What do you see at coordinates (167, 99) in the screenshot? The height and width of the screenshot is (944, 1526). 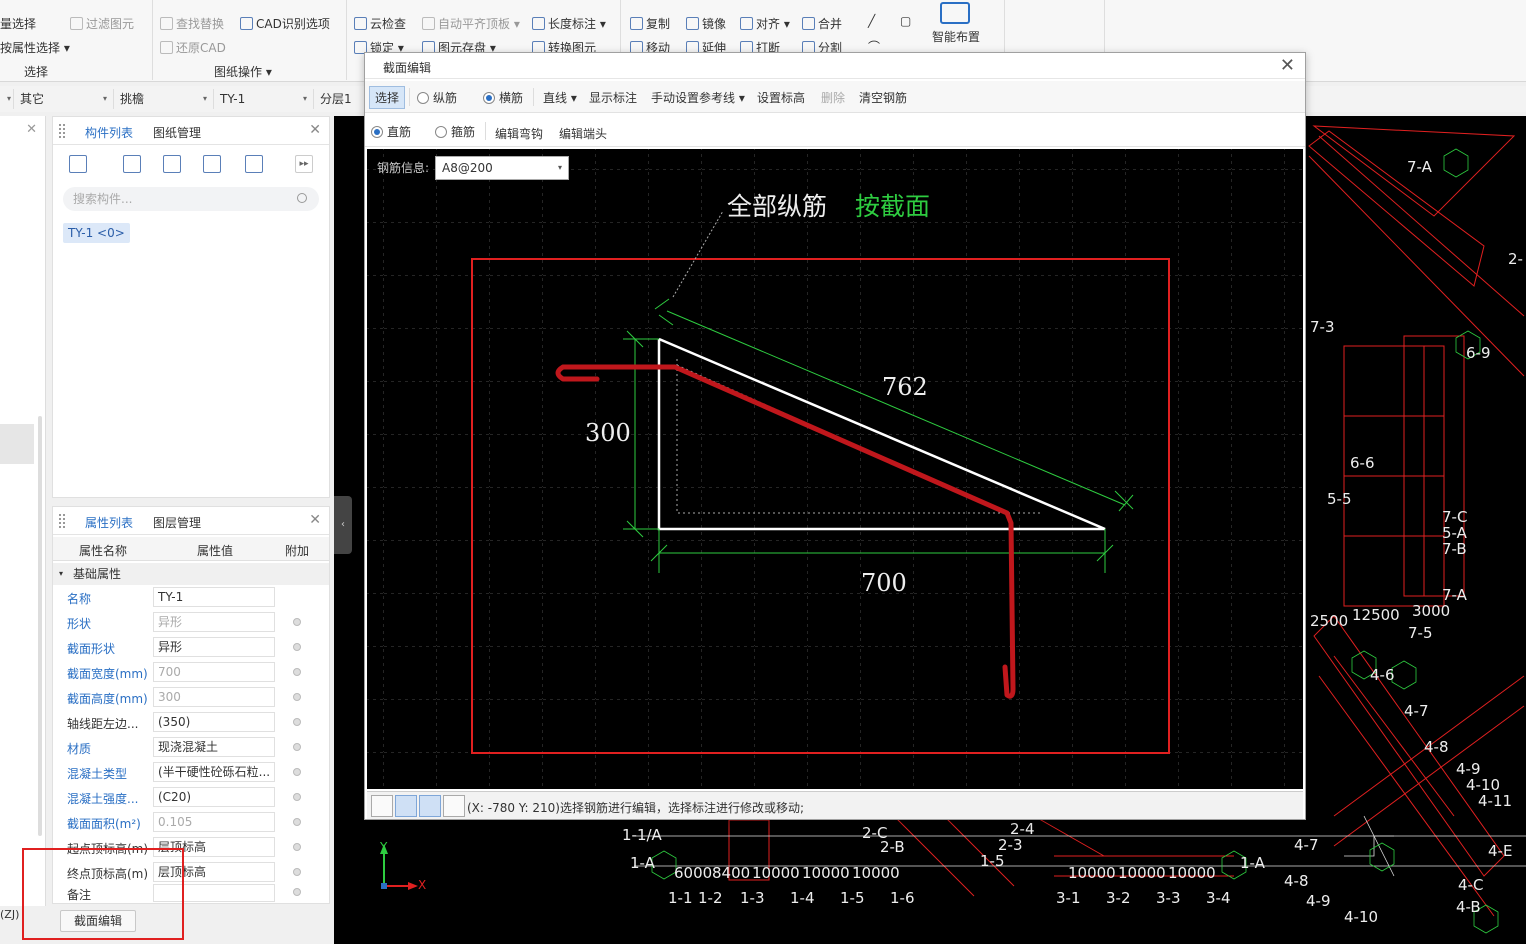 I see `selector-category: 挑檐 ▾` at bounding box center [167, 99].